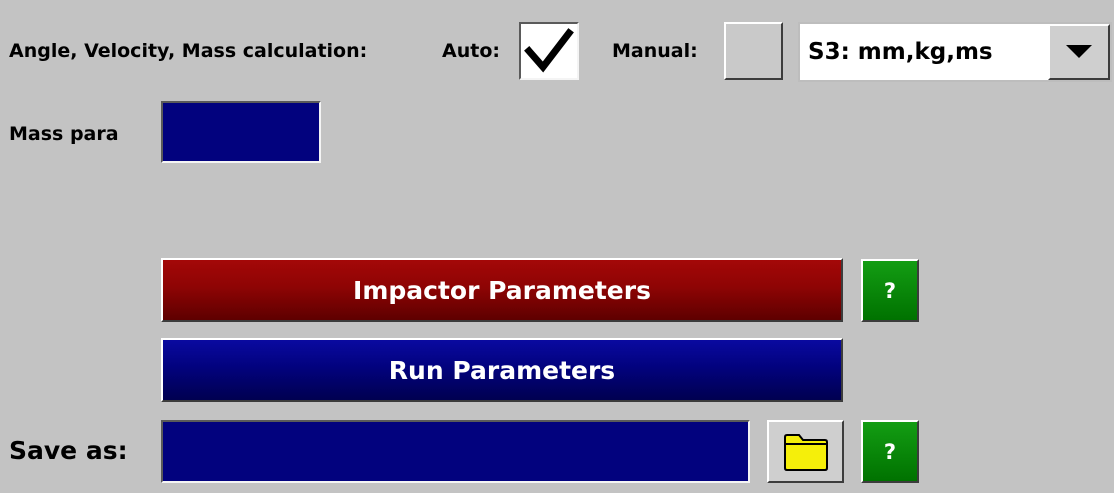 Image resolution: width=1114 pixels, height=493 pixels. What do you see at coordinates (900, 52) in the screenshot?
I see `units-selected-value: S3: mm,kg,ms` at bounding box center [900, 52].